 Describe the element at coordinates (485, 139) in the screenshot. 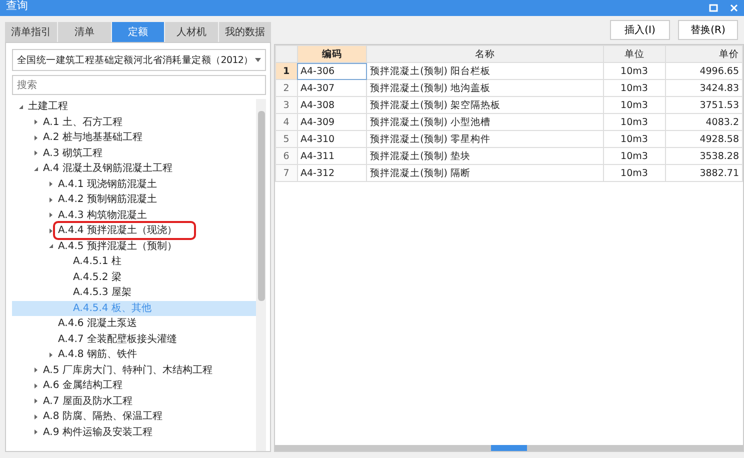

I see `table-cell: 预拌混凝土(预制) 零星构件` at that location.